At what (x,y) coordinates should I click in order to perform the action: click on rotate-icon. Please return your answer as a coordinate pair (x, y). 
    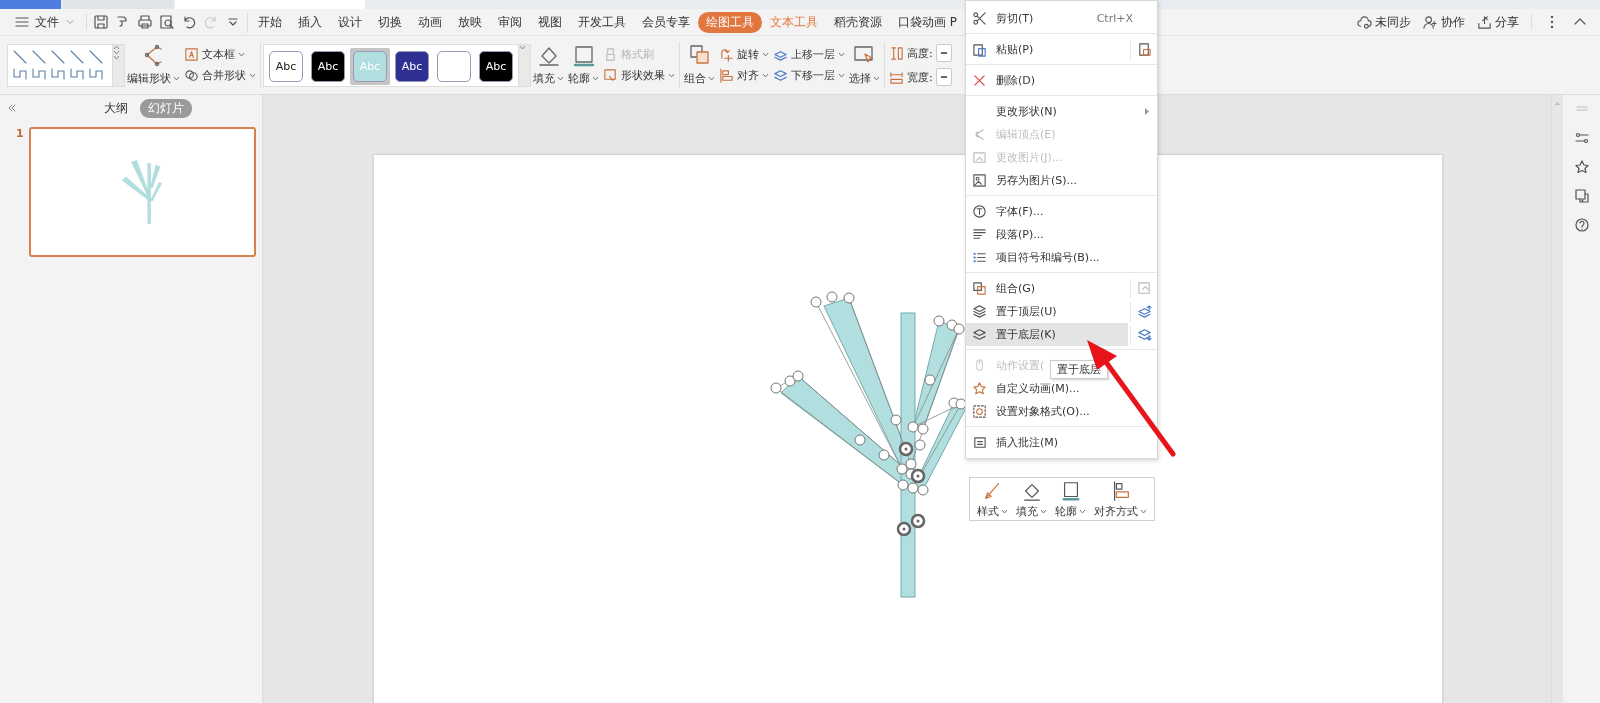
    Looking at the image, I should click on (726, 54).